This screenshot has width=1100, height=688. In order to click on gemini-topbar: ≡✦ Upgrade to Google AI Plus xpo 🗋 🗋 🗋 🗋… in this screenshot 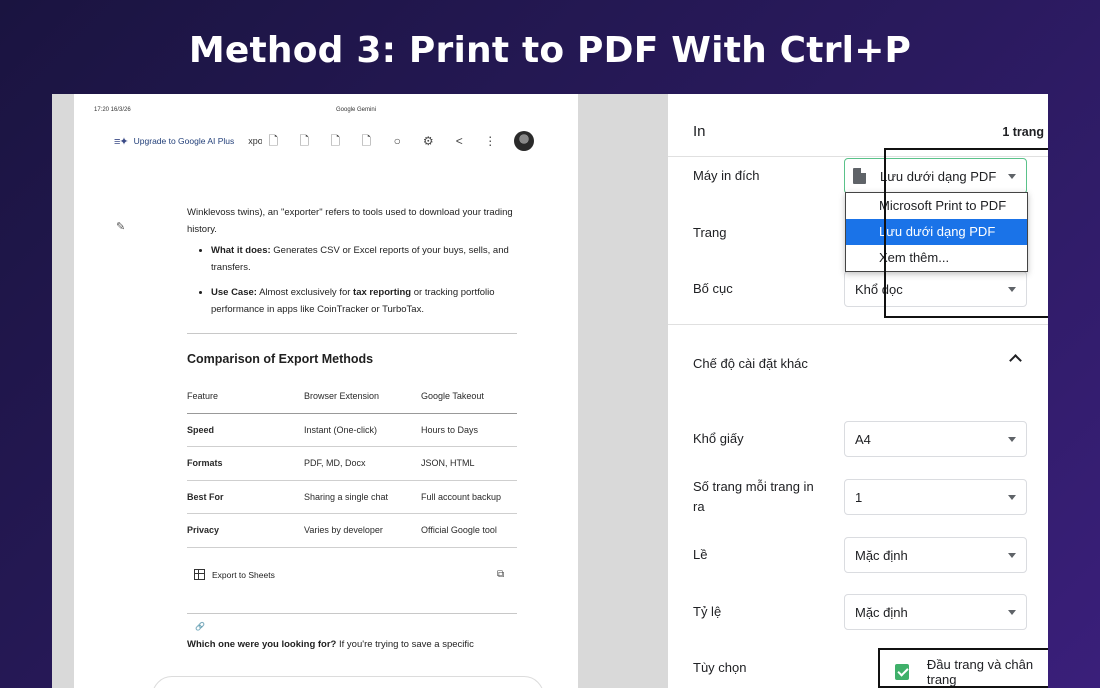, I will do `click(329, 141)`.